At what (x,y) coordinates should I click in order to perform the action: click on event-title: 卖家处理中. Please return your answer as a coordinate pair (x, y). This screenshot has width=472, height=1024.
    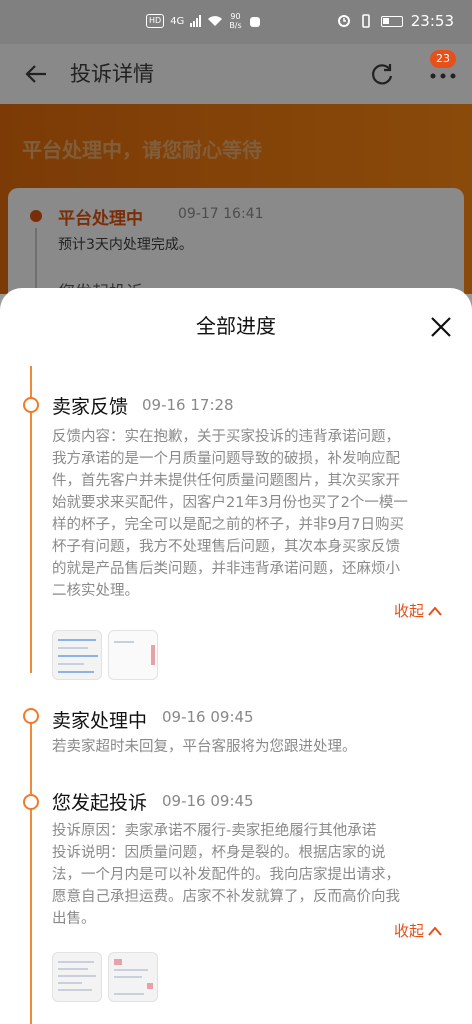
    Looking at the image, I should click on (100, 721).